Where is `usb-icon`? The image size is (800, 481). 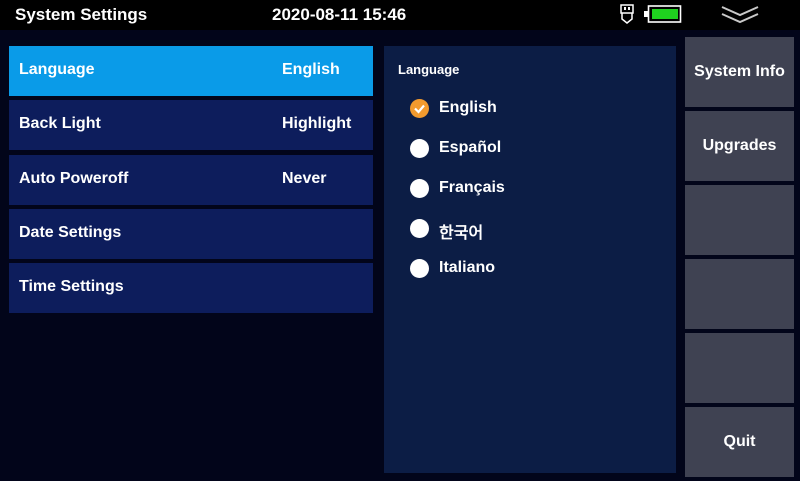 usb-icon is located at coordinates (627, 14).